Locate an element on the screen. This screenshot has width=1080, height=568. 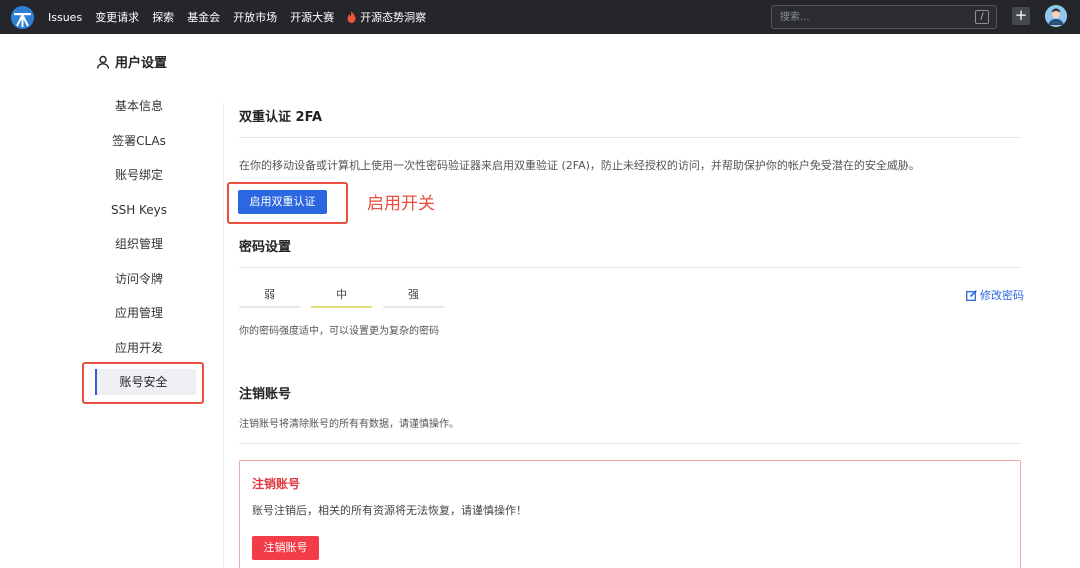
password-divider is located at coordinates (630, 267).